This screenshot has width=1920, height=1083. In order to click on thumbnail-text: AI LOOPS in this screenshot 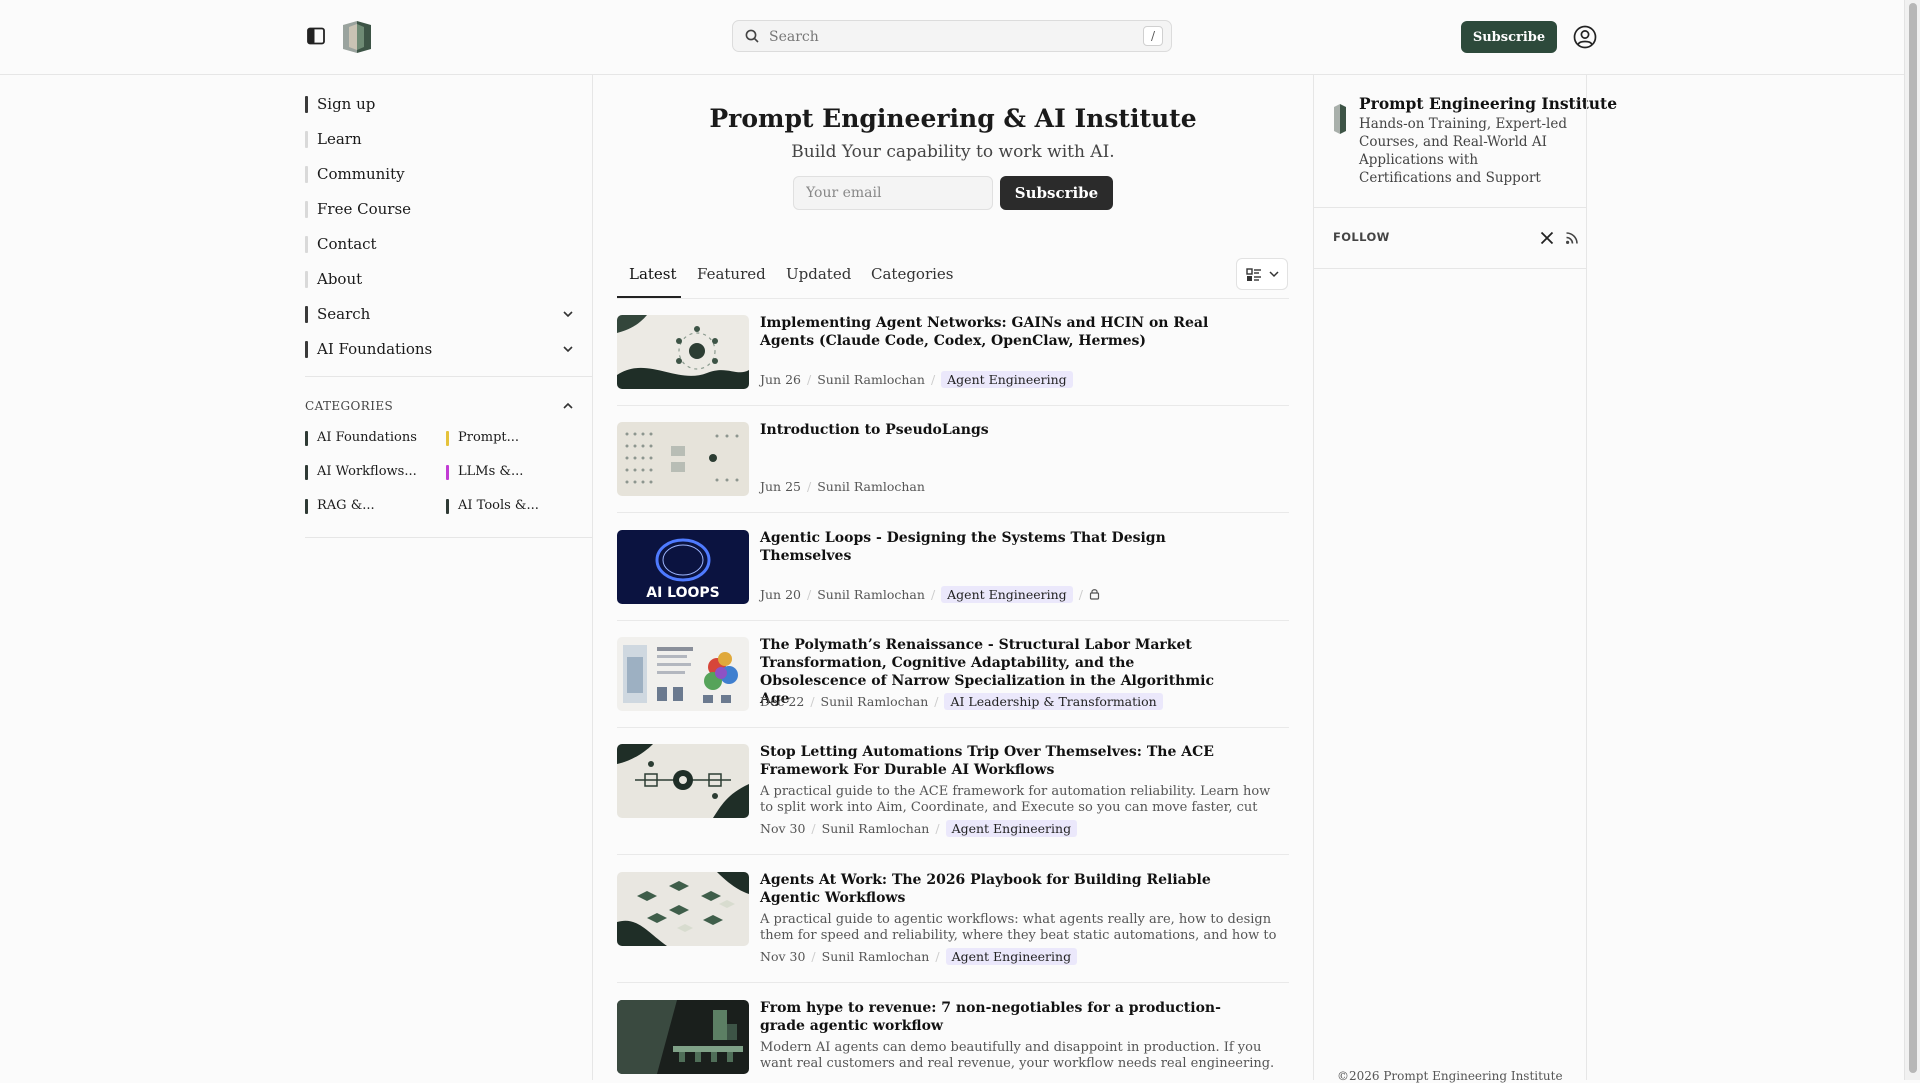, I will do `click(683, 593)`.